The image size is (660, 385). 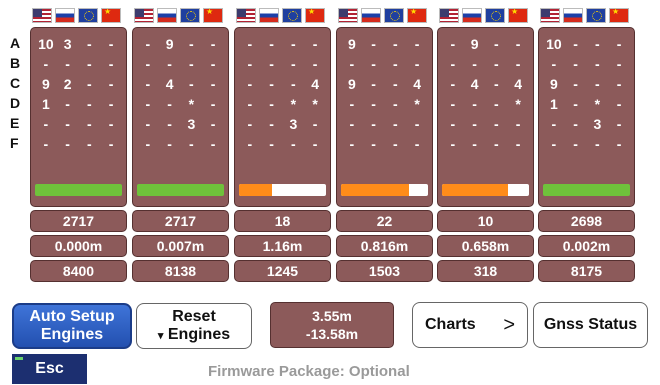 I want to click on value-box: 8175, so click(x=586, y=271).